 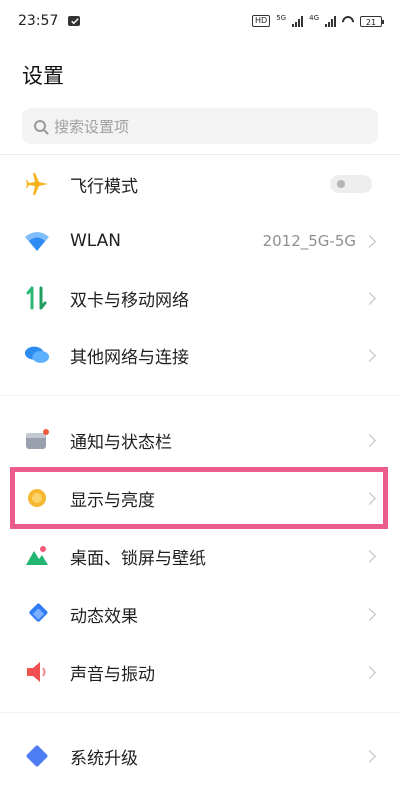 I want to click on net-label-5g: 5G, so click(x=281, y=17).